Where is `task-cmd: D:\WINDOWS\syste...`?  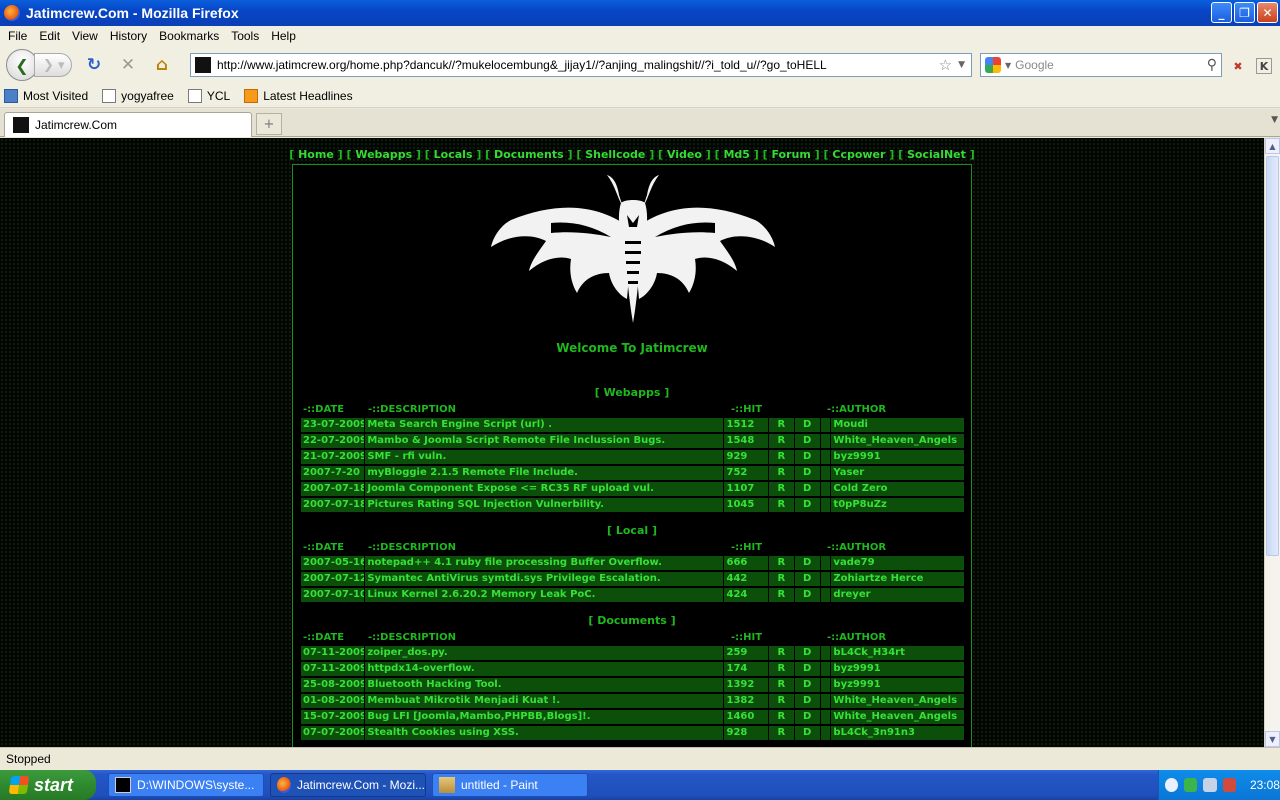
task-cmd: D:\WINDOWS\syste... is located at coordinates (186, 785).